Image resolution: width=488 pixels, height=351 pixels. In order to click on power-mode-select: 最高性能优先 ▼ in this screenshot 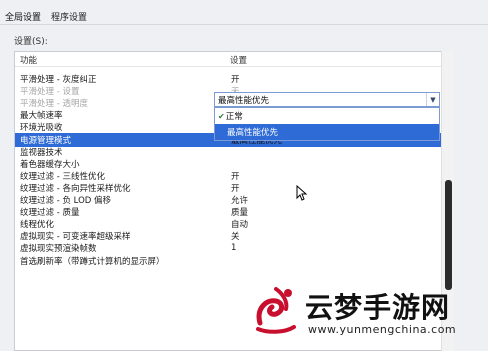, I will do `click(327, 99)`.